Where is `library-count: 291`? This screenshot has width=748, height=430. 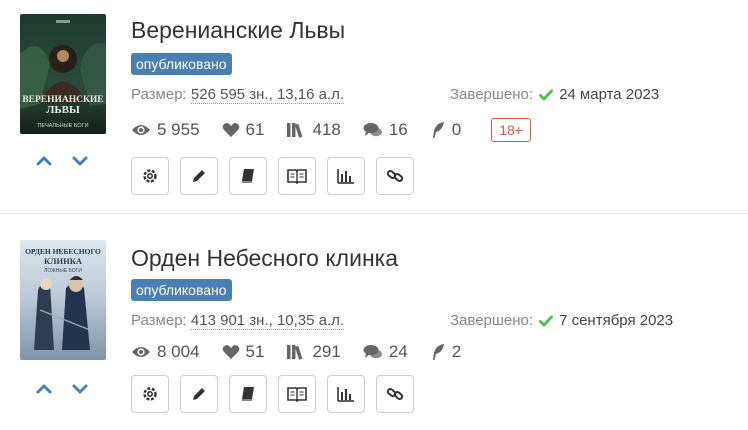 library-count: 291 is located at coordinates (326, 351).